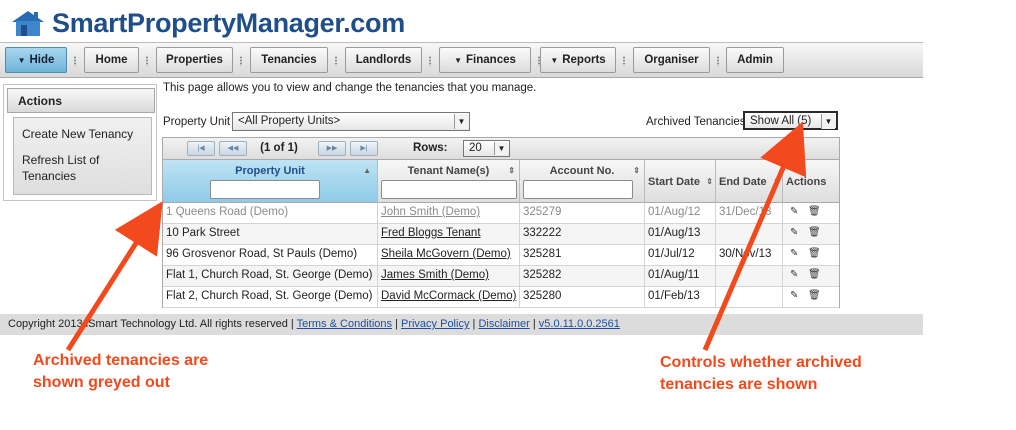  What do you see at coordinates (739, 384) in the screenshot?
I see `annotation-line: tenancies are shown` at bounding box center [739, 384].